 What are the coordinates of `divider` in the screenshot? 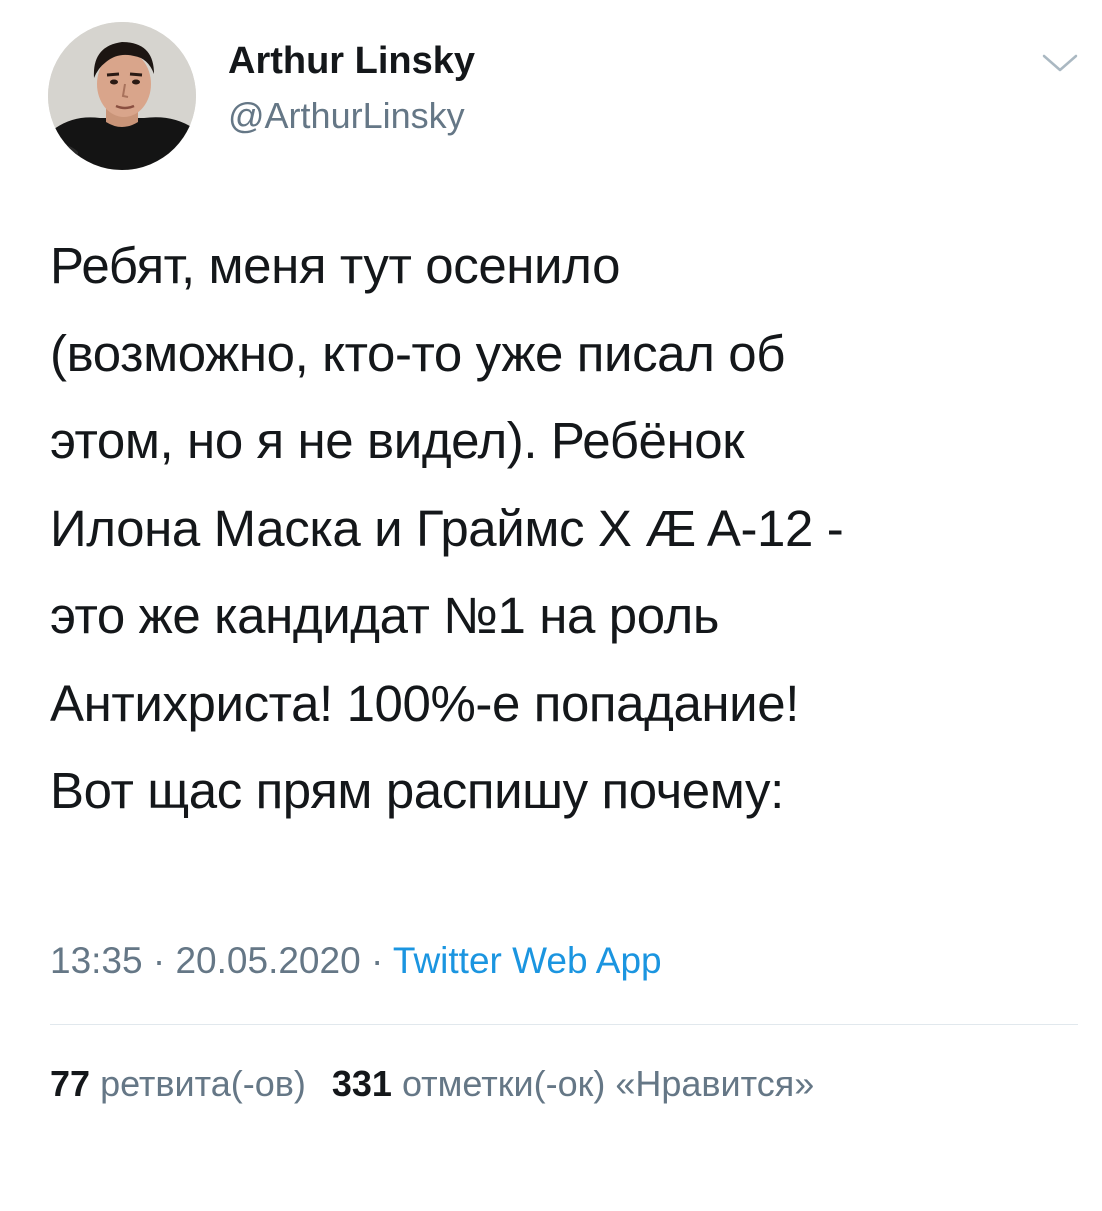 It's located at (564, 1024).